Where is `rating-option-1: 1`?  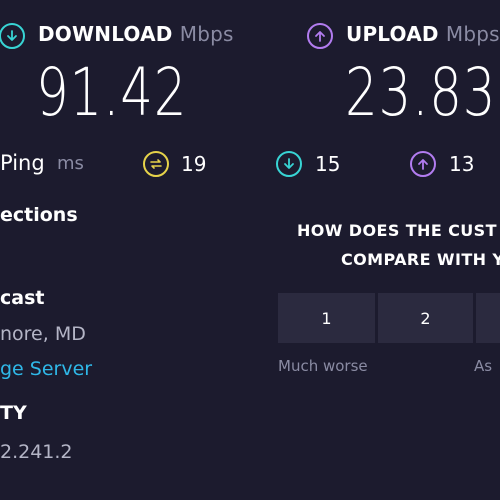
rating-option-1: 1 is located at coordinates (326, 318).